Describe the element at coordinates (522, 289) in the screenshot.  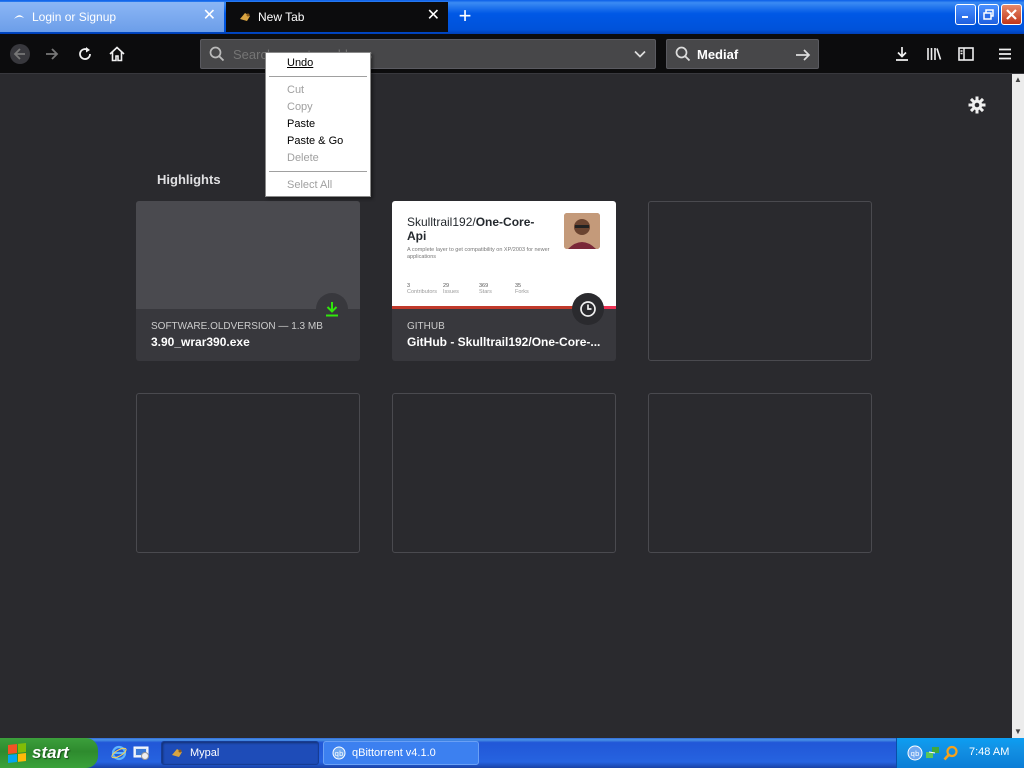
I see `stat-forks: 35 Forks` at that location.